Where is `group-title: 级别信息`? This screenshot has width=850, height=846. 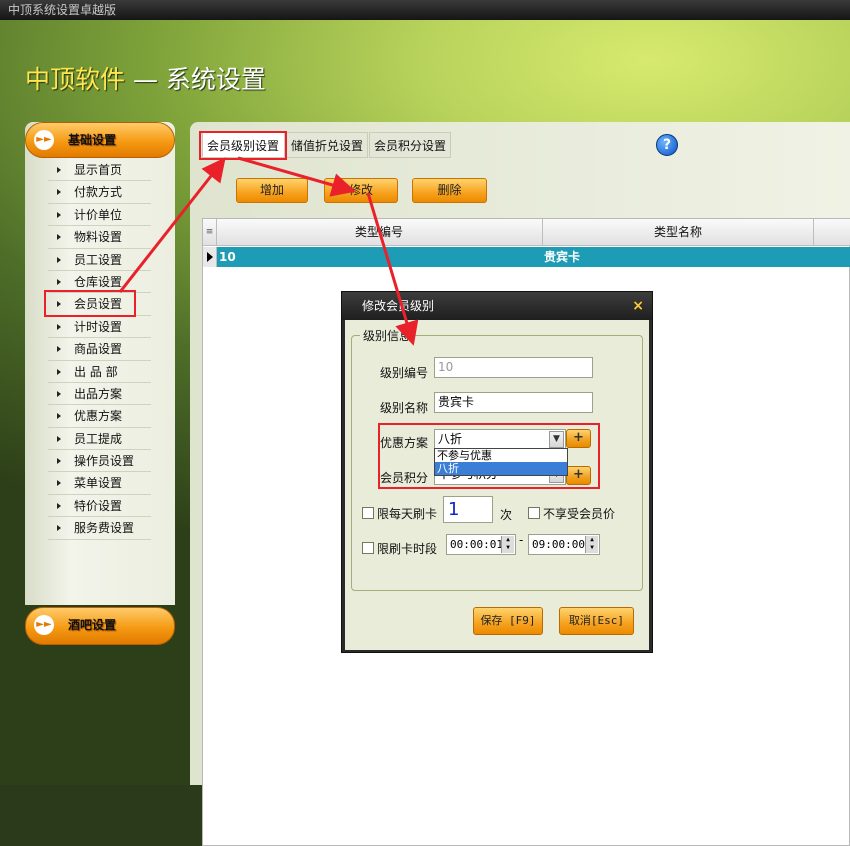
group-title: 级别信息 is located at coordinates (387, 335).